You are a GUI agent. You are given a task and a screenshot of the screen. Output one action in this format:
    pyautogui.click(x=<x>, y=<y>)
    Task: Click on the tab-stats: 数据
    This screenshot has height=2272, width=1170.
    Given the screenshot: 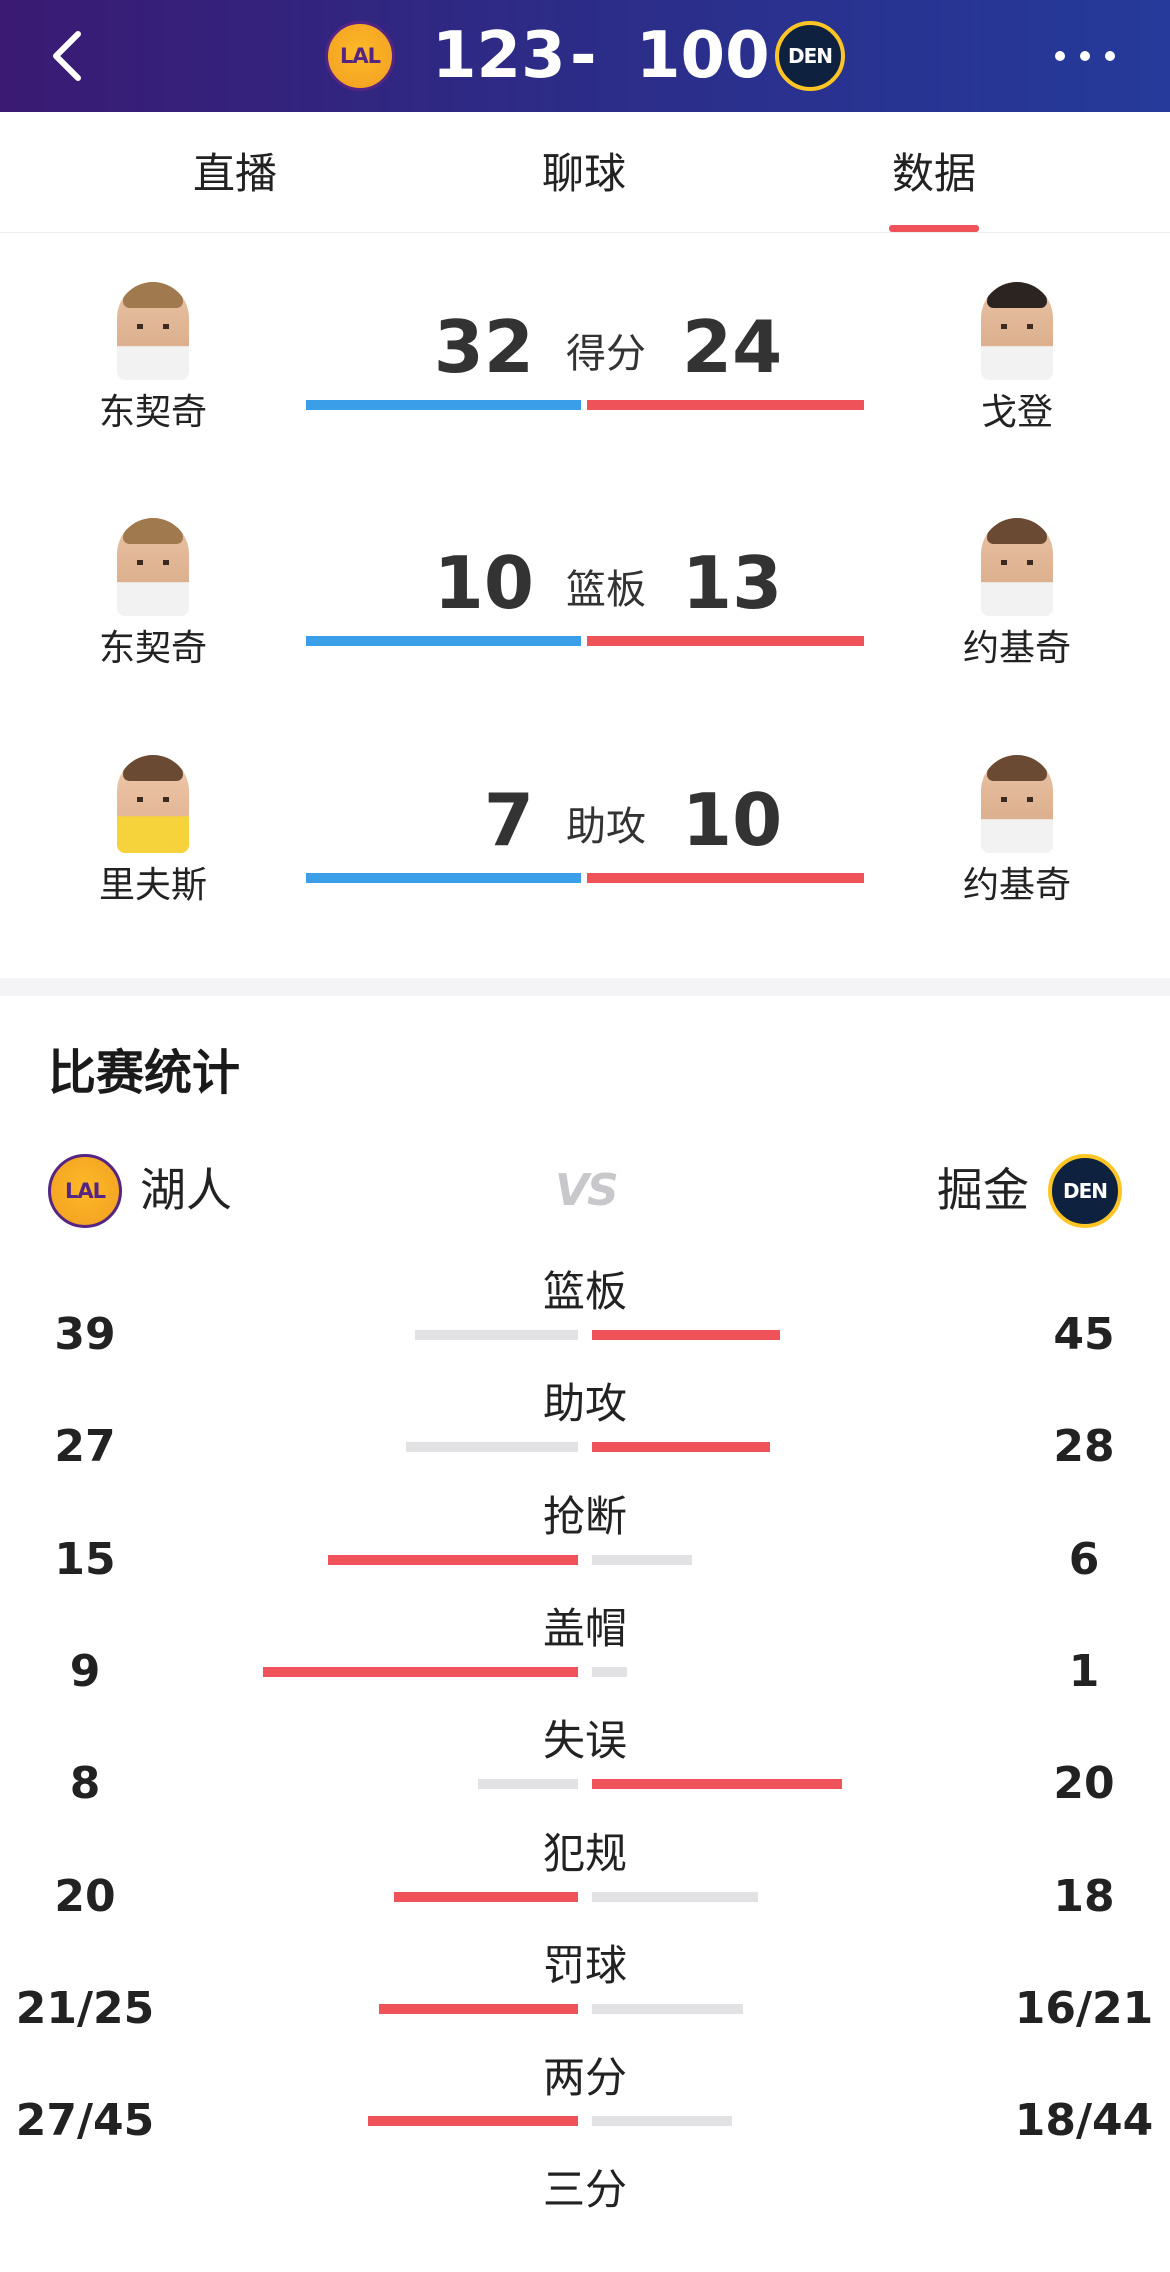 What is the action you would take?
    pyautogui.click(x=934, y=172)
    